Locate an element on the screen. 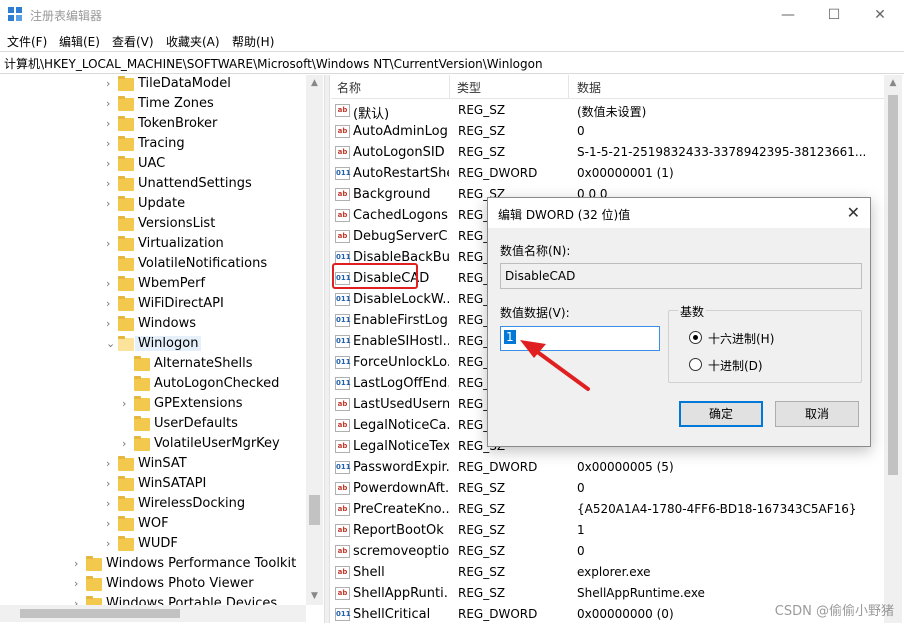 This screenshot has width=904, height=623. dialog-close-icon: ✕ is located at coordinates (853, 212).